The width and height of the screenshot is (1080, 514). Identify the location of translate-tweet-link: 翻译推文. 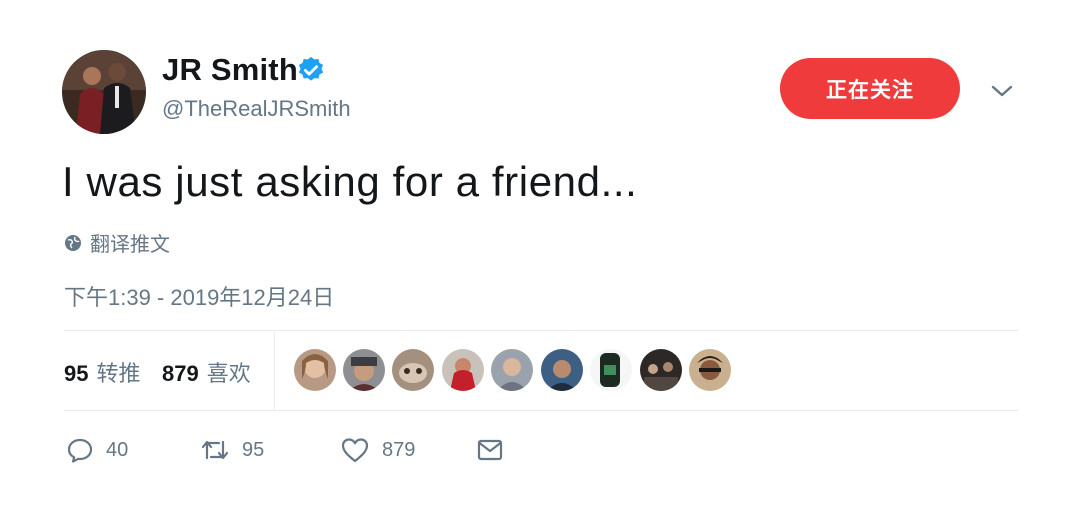
(117, 242).